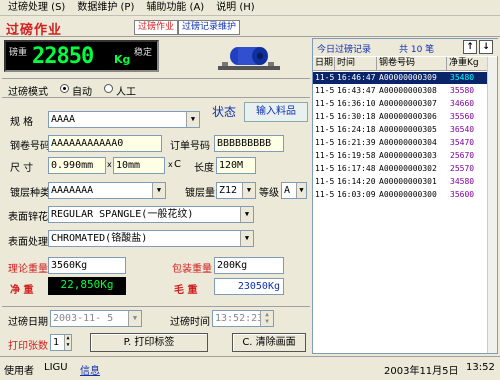 This screenshot has width=500, height=380. I want to click on spangle-select: REGULAR SPANGLE(一般花纹) ▼, so click(151, 214).